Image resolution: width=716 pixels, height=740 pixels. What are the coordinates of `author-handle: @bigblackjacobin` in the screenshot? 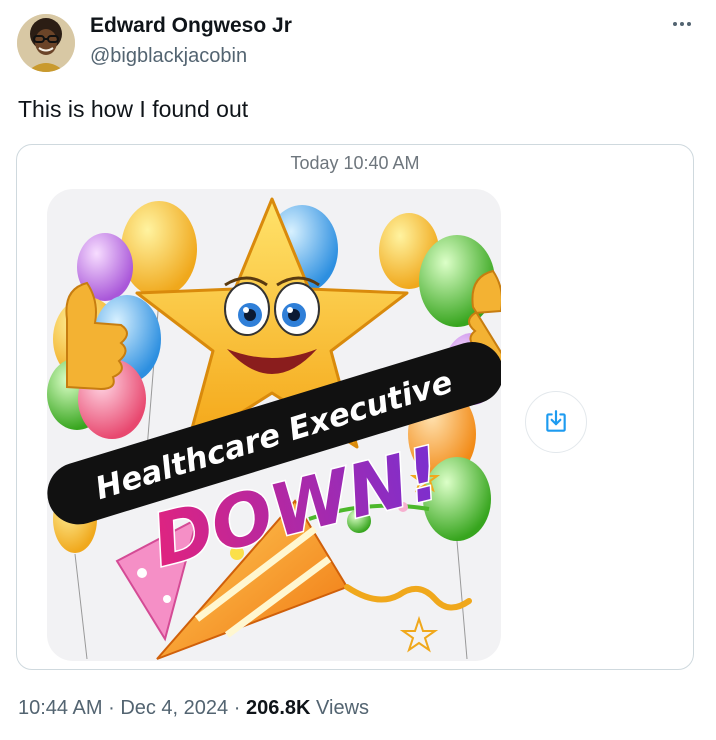 It's located at (168, 56).